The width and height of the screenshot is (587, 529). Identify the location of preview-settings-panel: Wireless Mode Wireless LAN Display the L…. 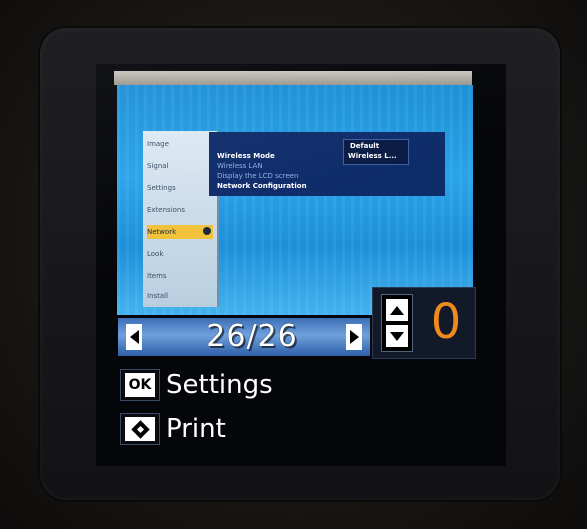
(327, 164).